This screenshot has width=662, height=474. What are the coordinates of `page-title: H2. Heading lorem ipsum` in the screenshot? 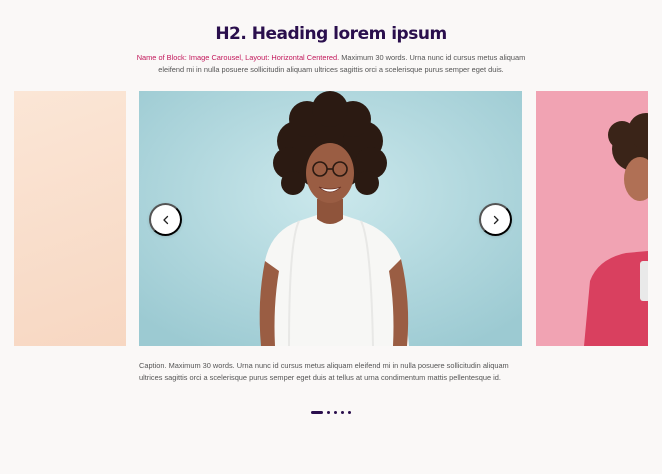 It's located at (331, 34).